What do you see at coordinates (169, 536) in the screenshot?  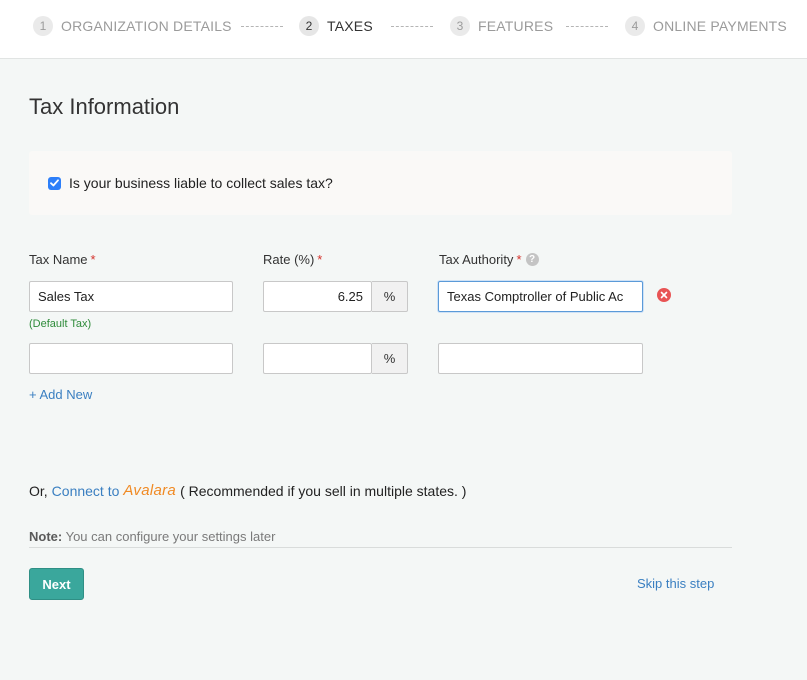 I see `note-text: You can configure your settings later` at bounding box center [169, 536].